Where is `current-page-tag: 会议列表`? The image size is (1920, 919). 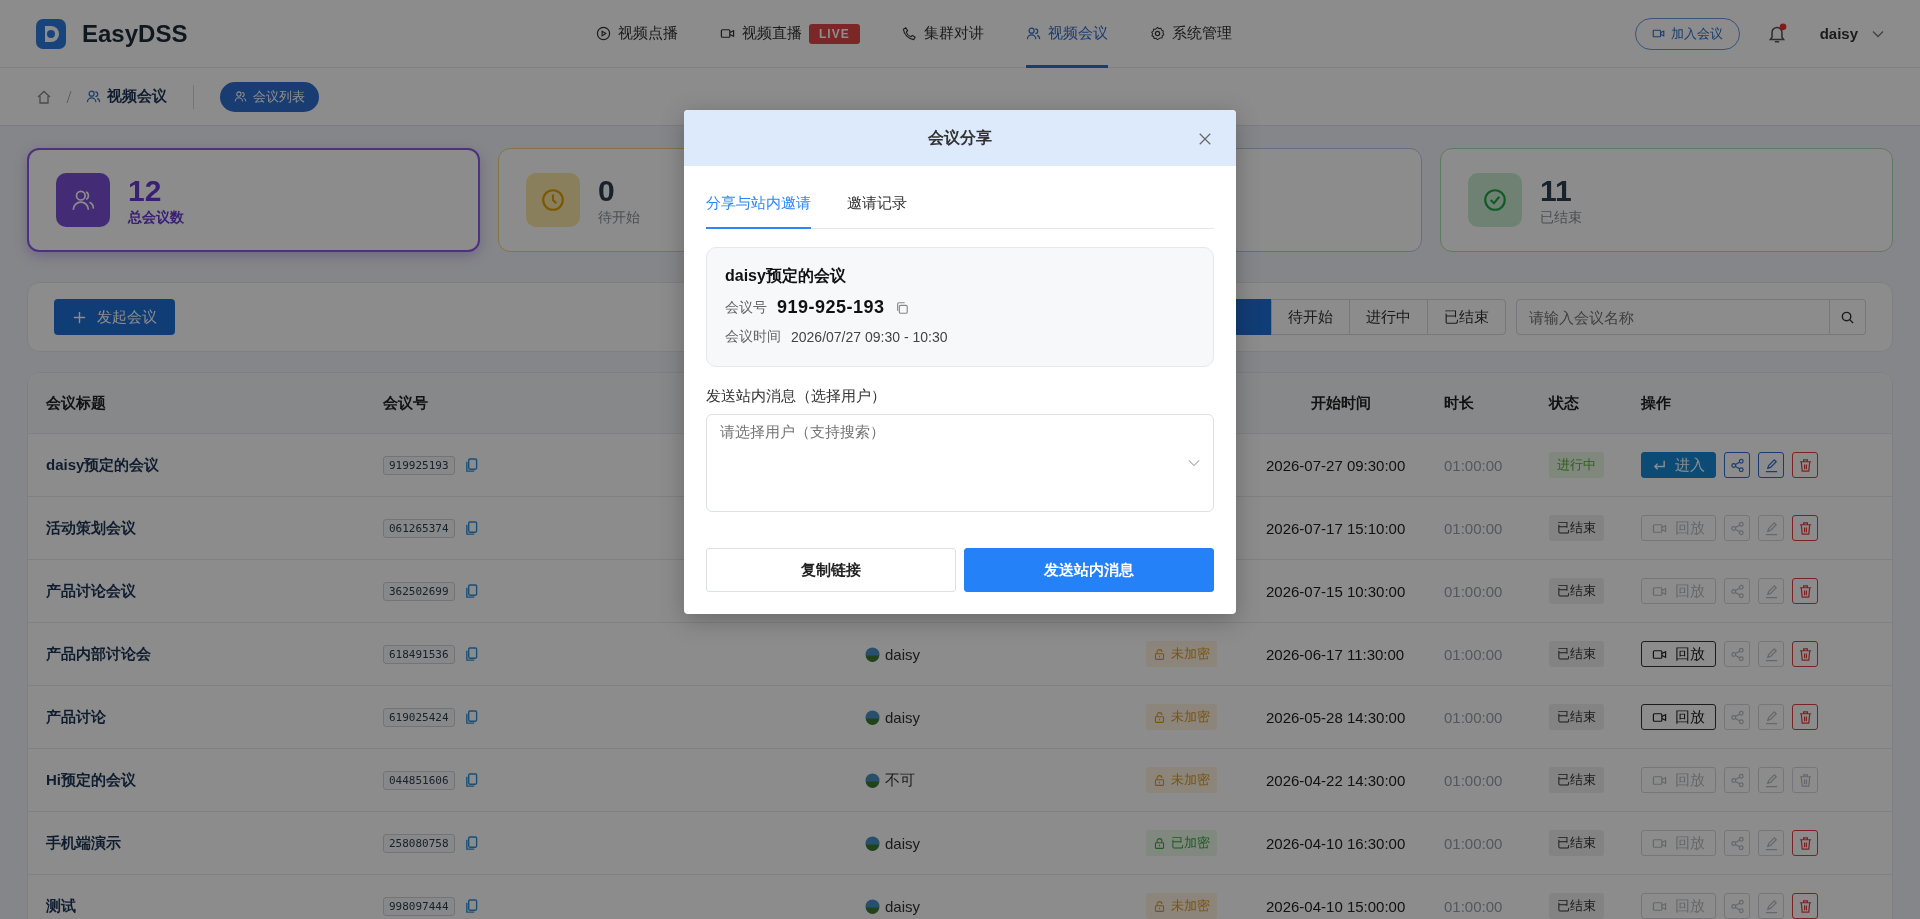 current-page-tag: 会议列表 is located at coordinates (269, 96).